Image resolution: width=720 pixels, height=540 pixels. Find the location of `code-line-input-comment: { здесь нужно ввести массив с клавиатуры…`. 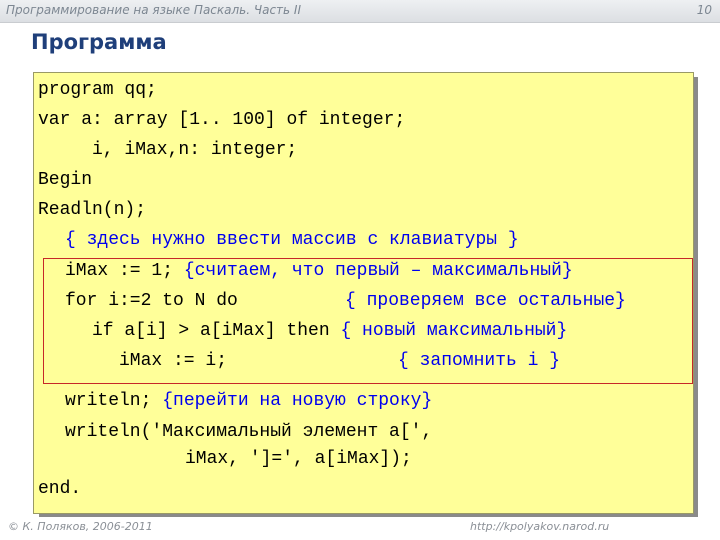

code-line-input-comment: { здесь нужно ввести массив с клавиатуры… is located at coordinates (292, 240).